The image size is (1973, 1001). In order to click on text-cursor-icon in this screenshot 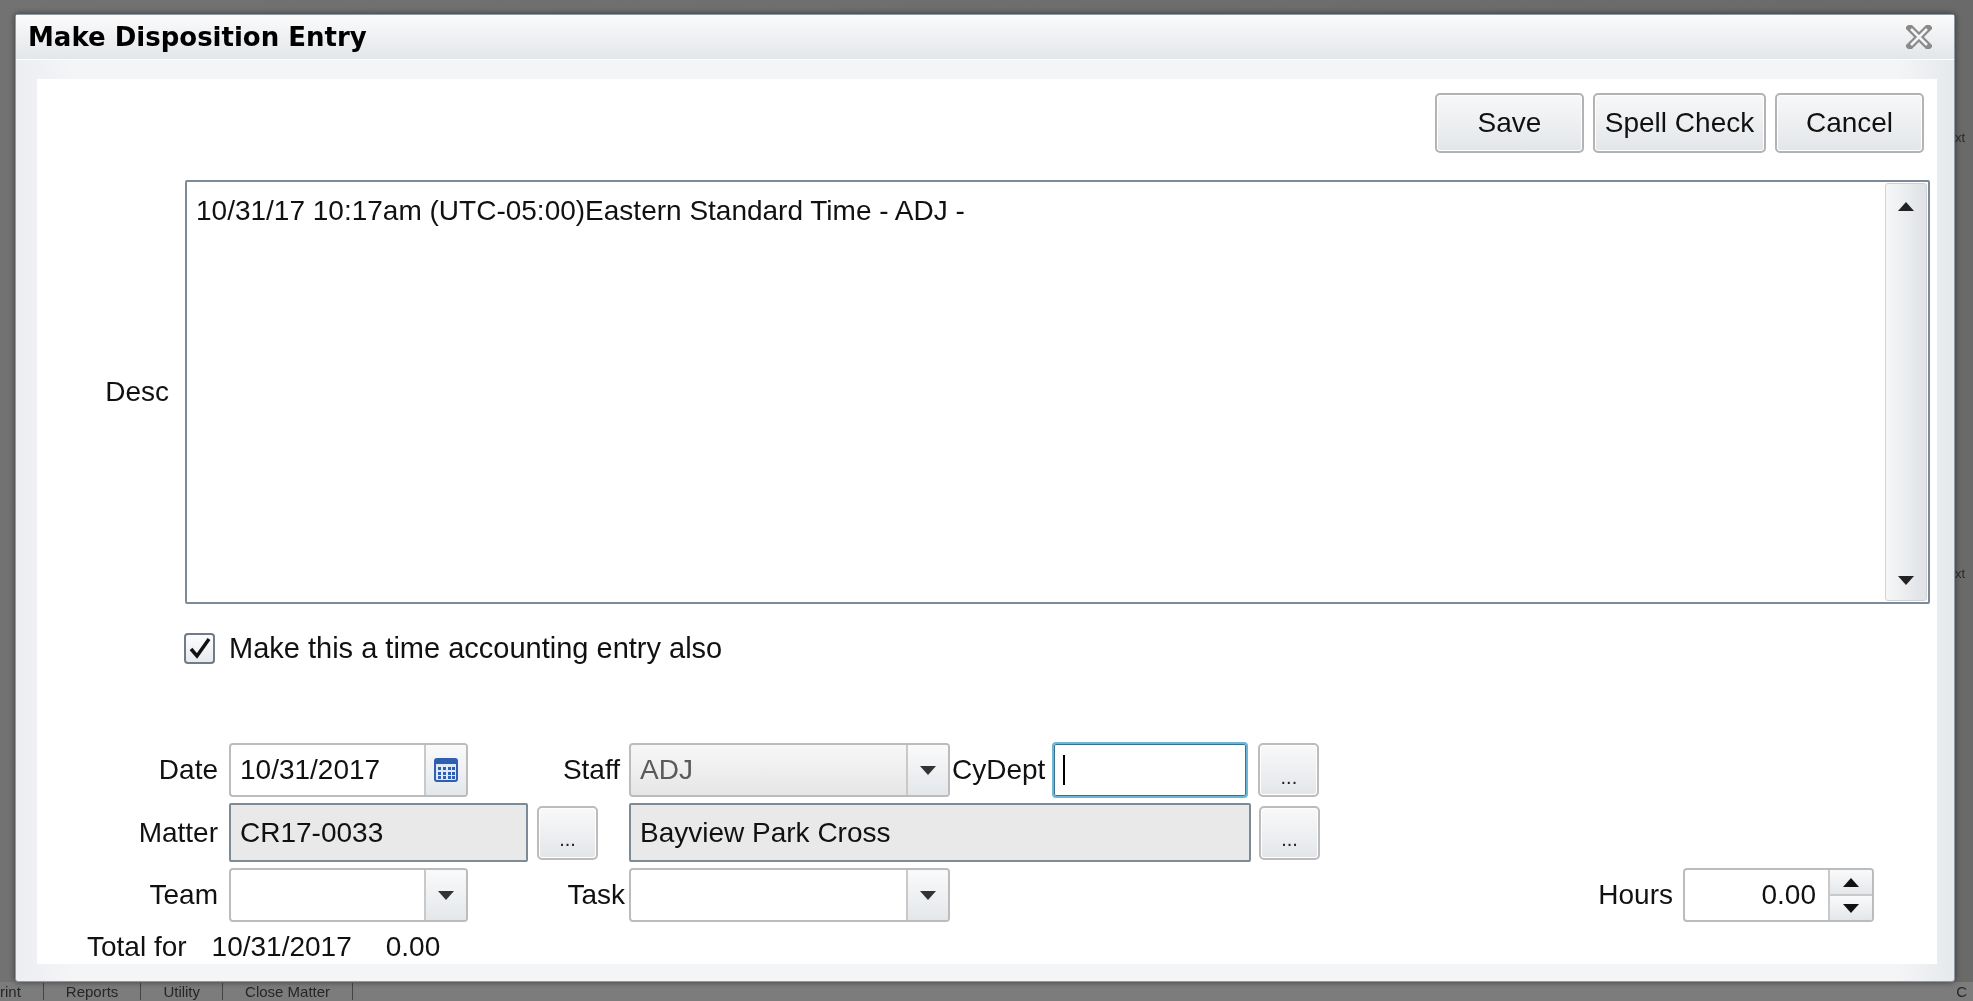, I will do `click(1064, 770)`.